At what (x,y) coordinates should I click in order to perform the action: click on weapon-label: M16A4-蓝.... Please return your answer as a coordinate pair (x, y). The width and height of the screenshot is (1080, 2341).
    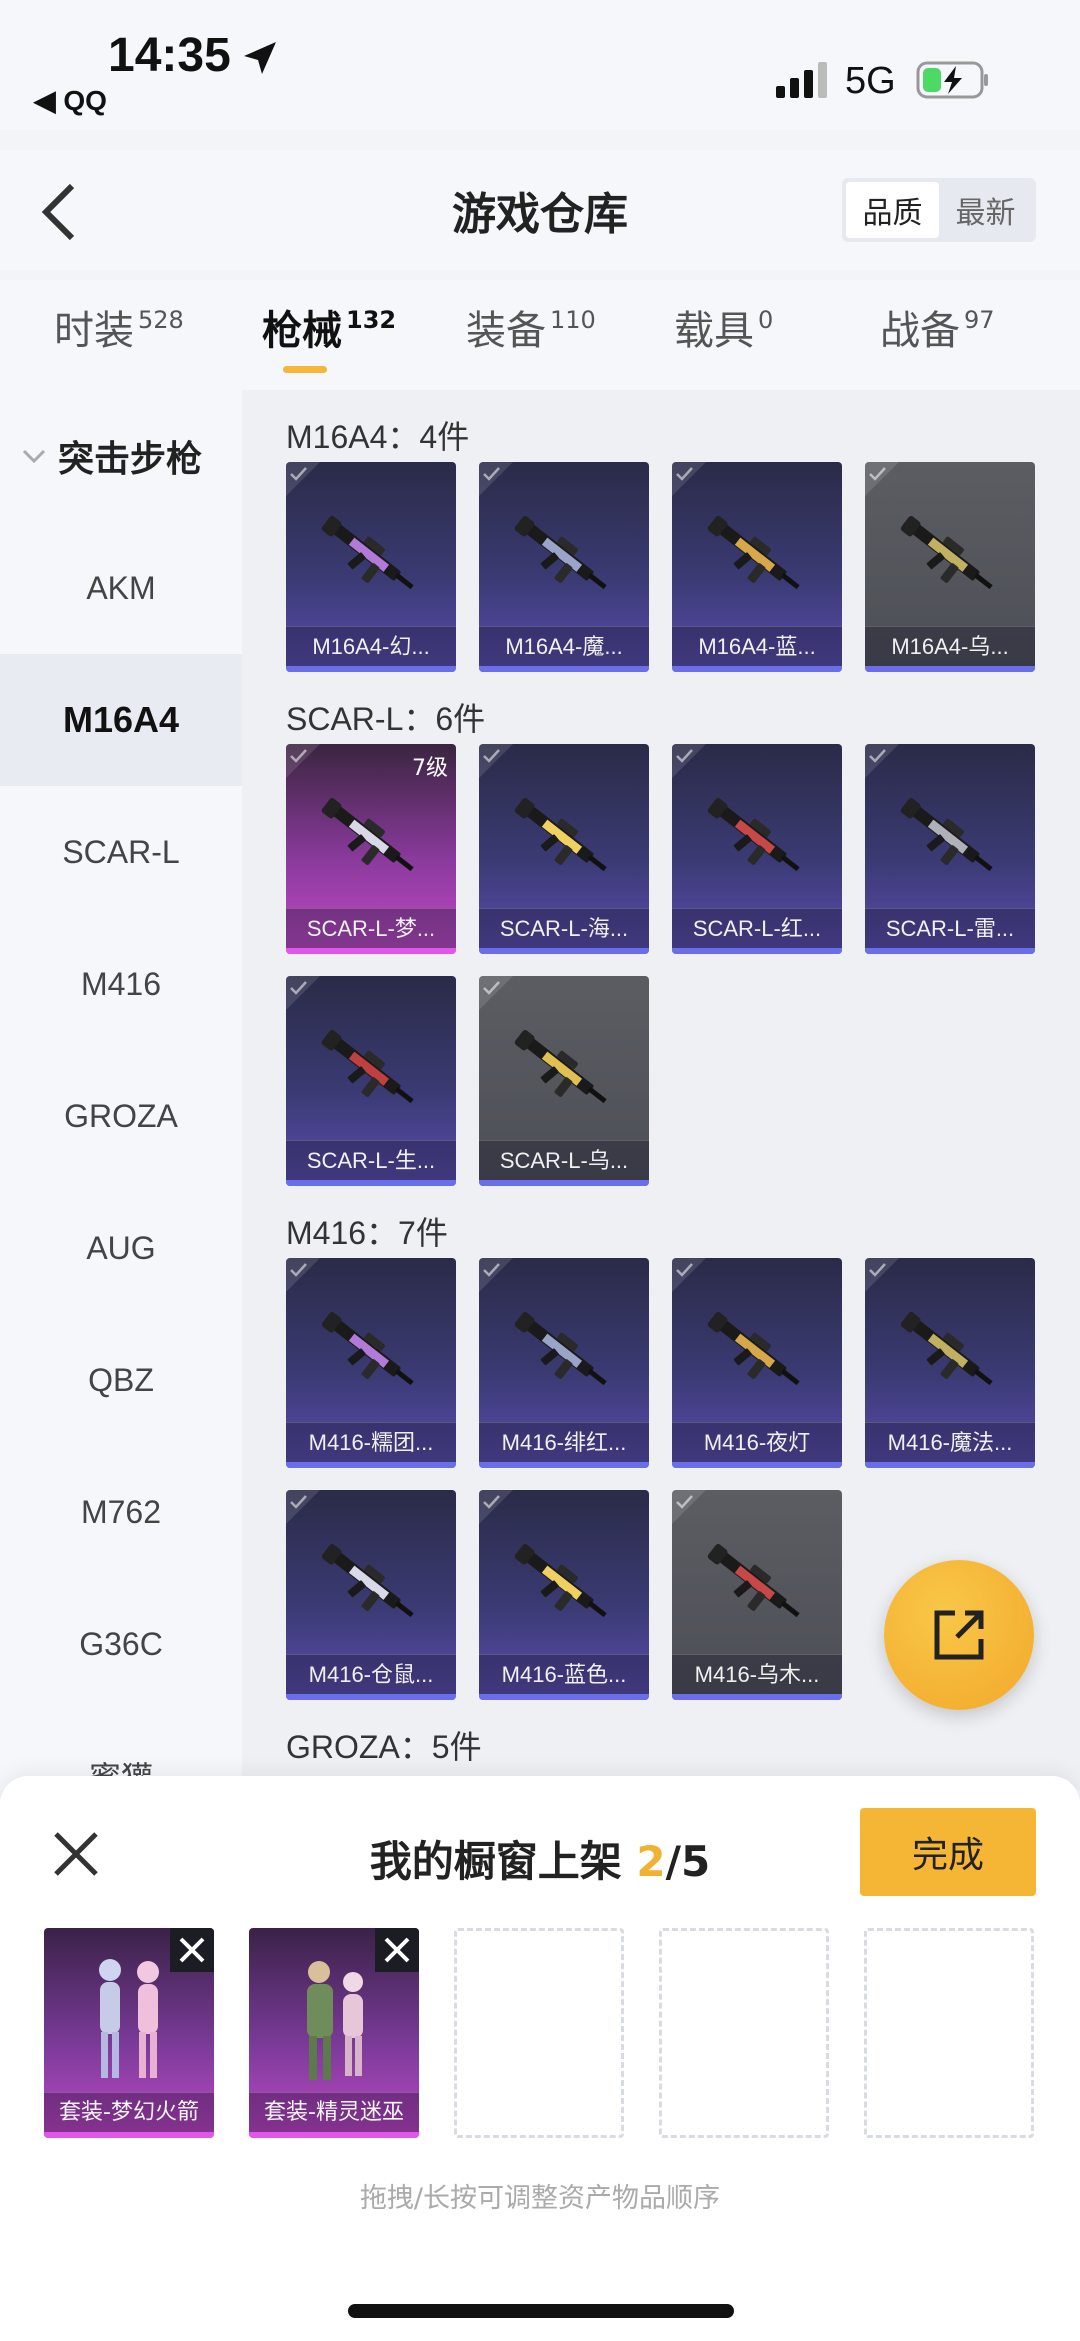
    Looking at the image, I should click on (757, 646).